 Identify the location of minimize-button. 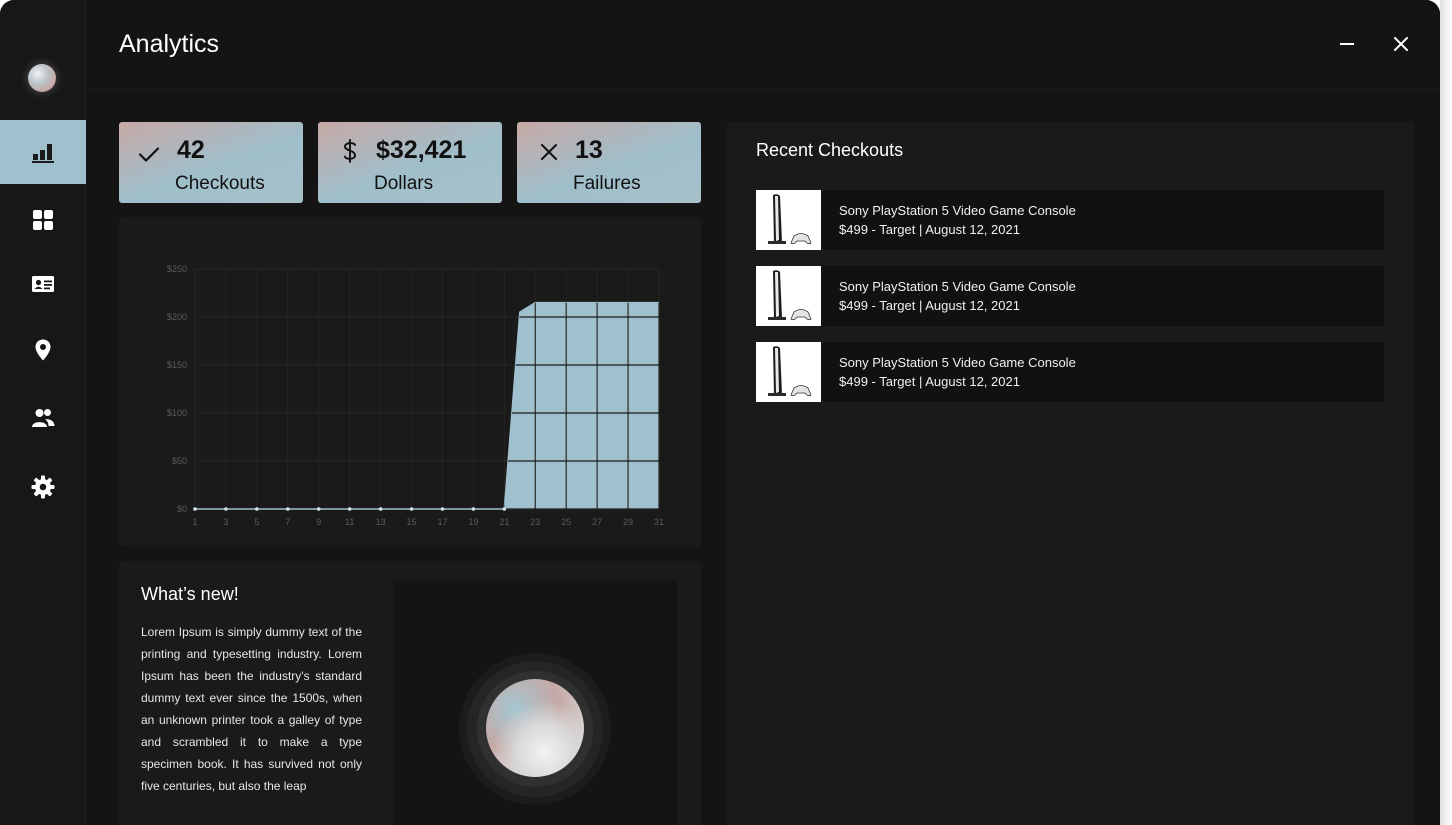
(1347, 44).